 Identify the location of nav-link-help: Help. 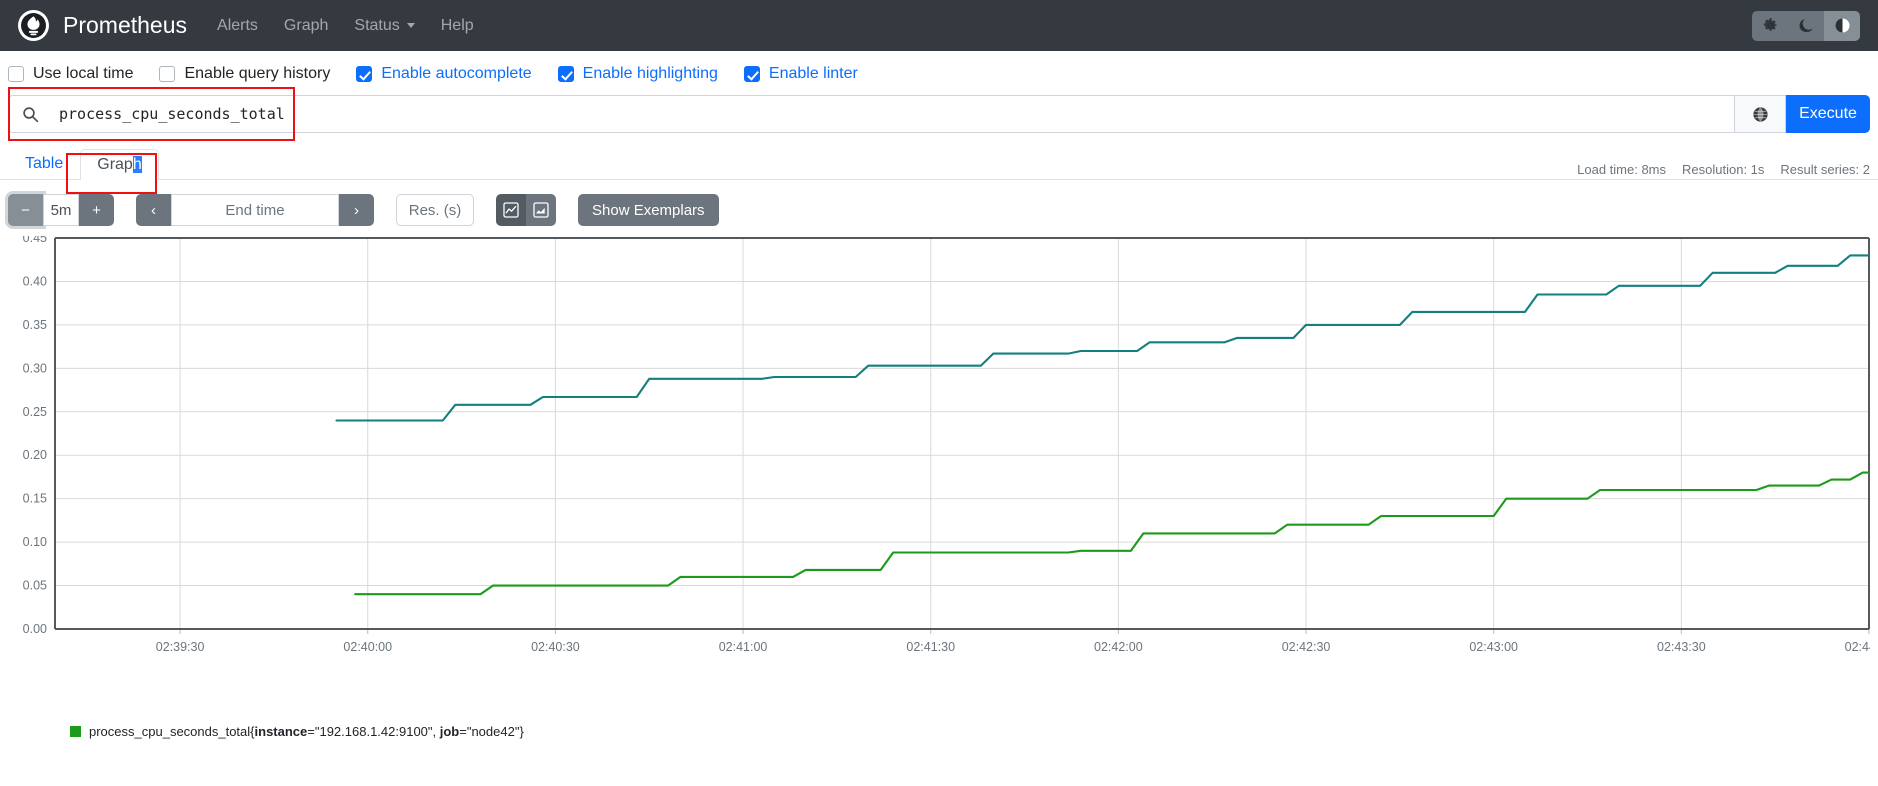
(457, 26).